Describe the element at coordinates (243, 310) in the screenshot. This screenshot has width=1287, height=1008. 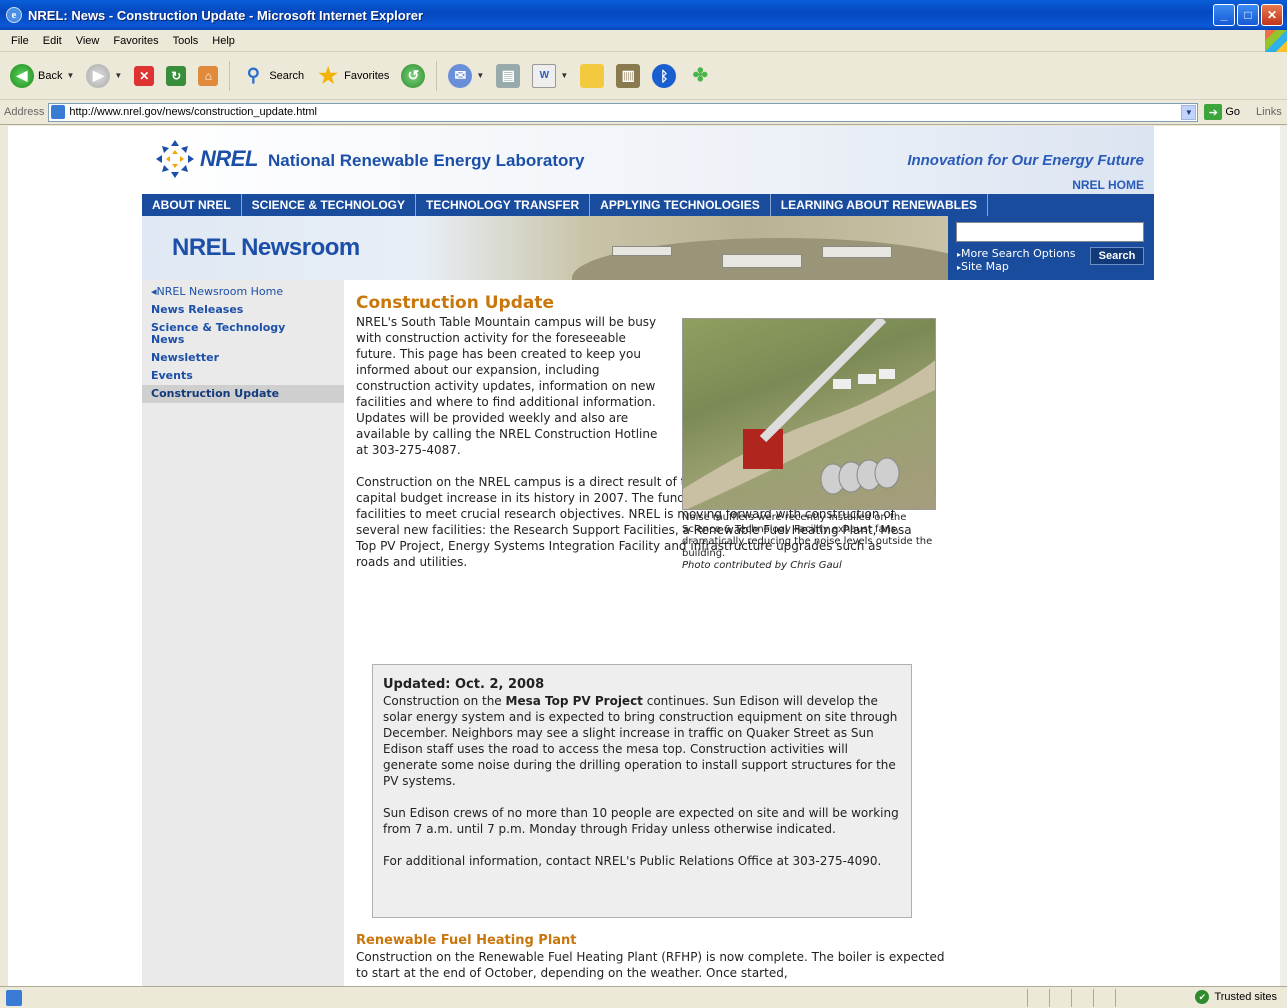
I see `sidebar-item-news-releases: News Releases` at that location.